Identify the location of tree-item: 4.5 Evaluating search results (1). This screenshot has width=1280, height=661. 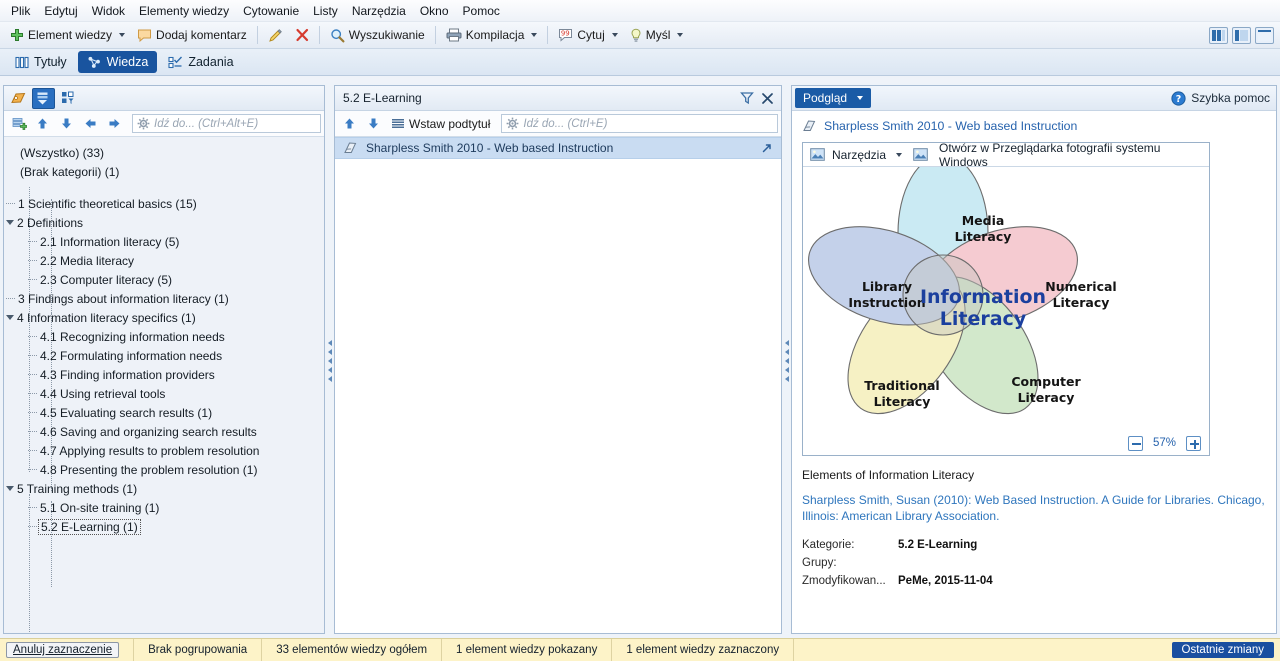
(164, 412).